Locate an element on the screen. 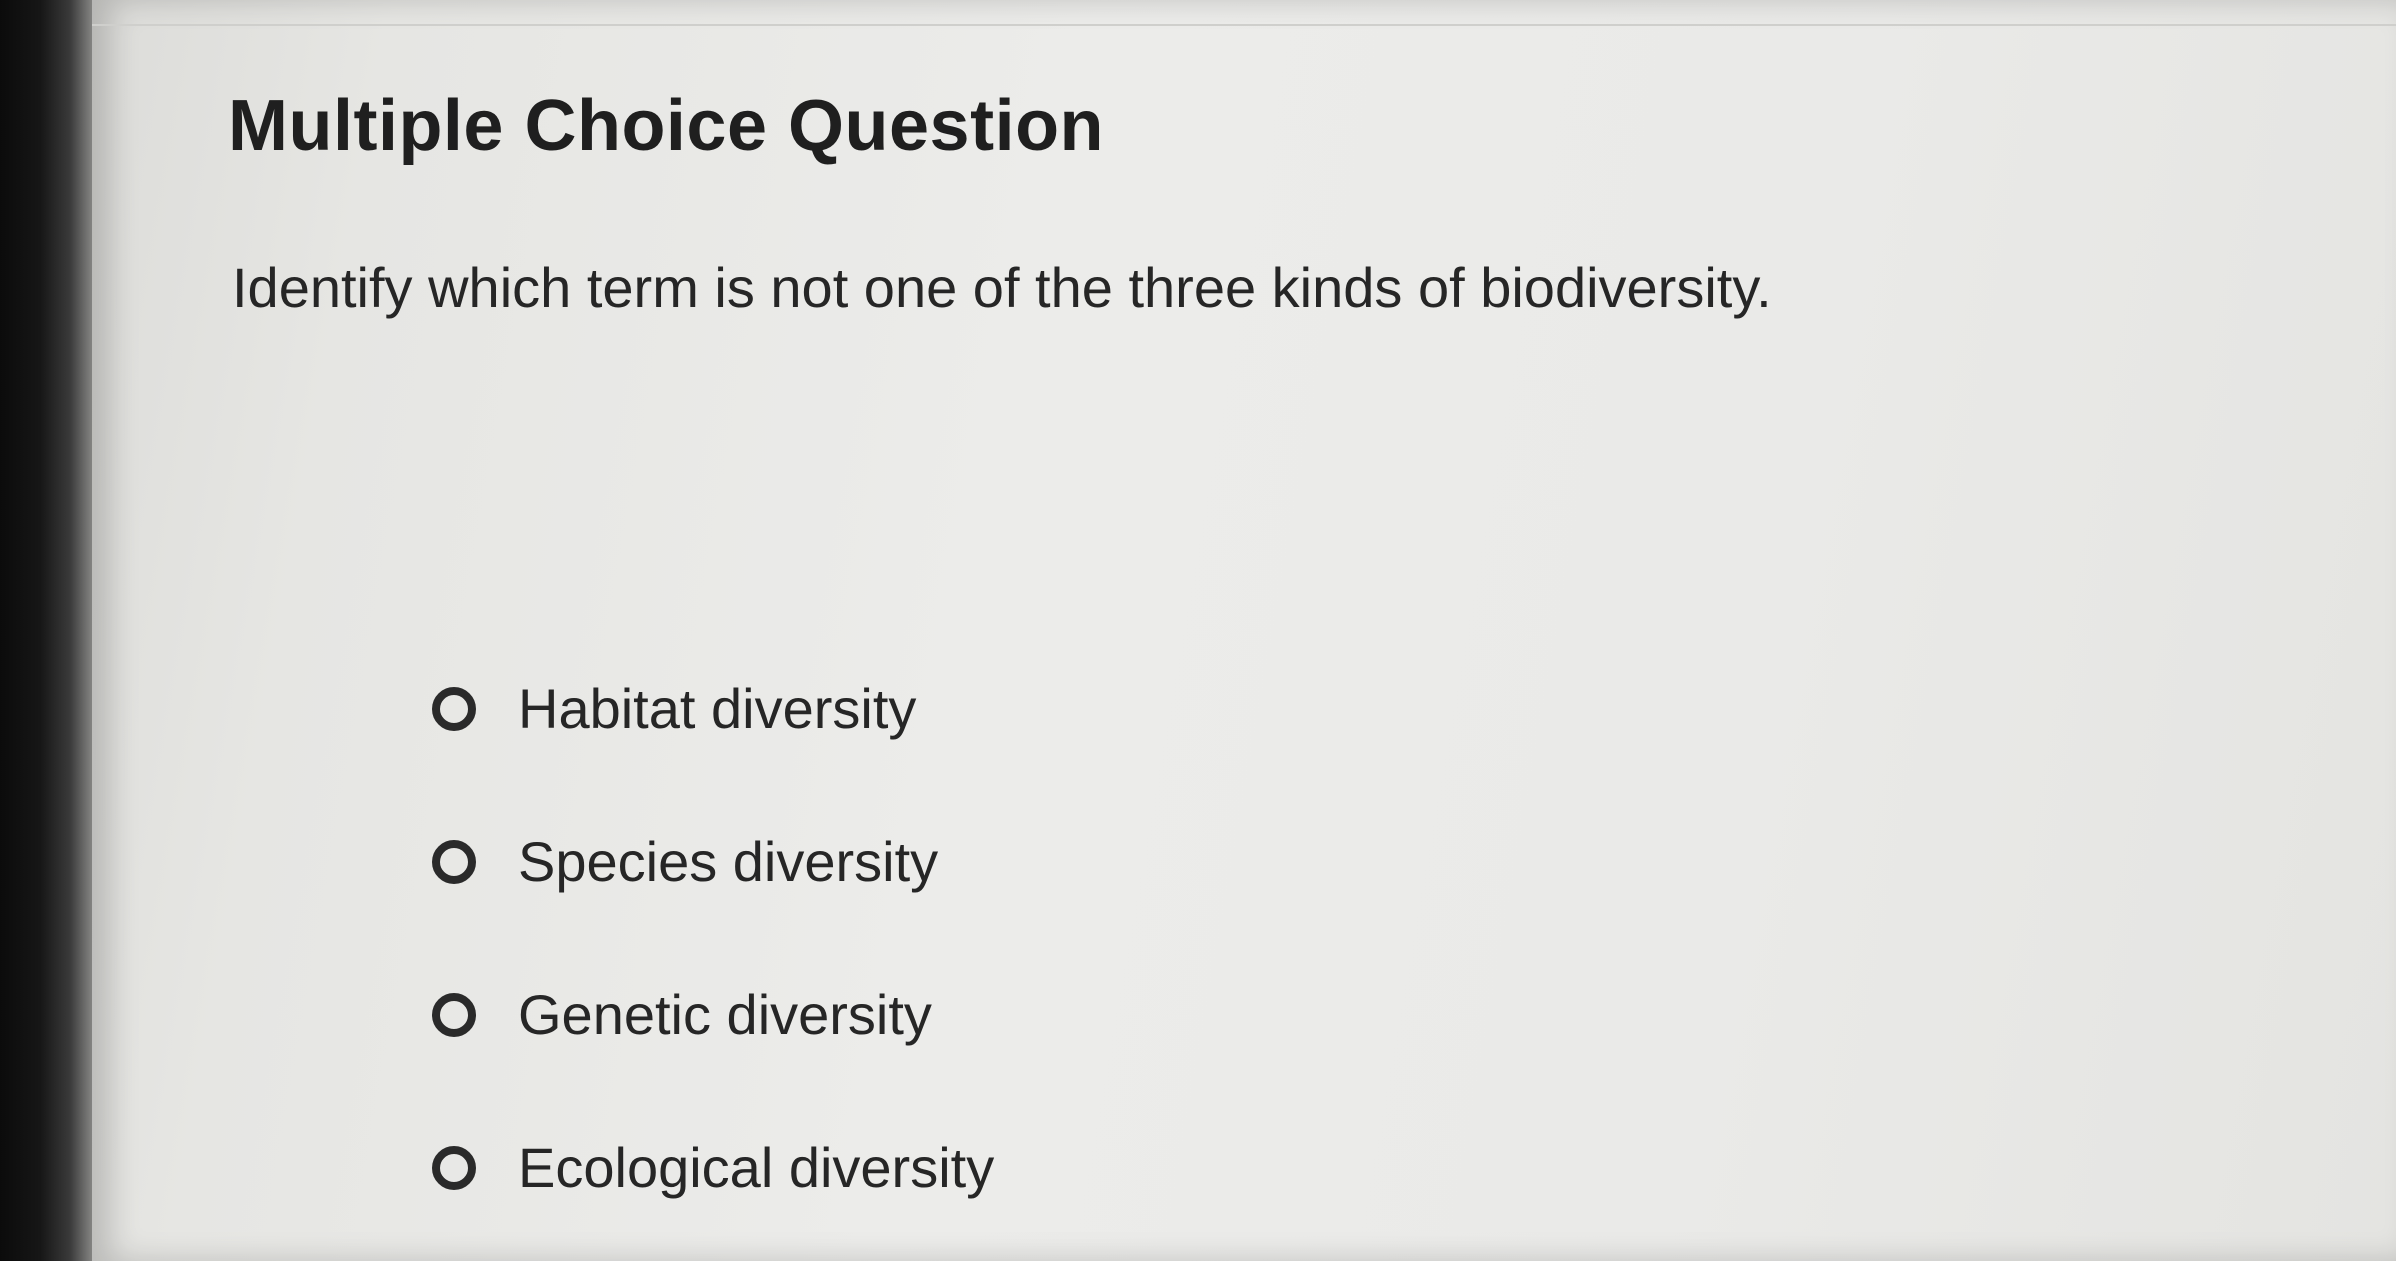 The width and height of the screenshot is (2396, 1261). page-title: Multiple Choice Question is located at coordinates (666, 126).